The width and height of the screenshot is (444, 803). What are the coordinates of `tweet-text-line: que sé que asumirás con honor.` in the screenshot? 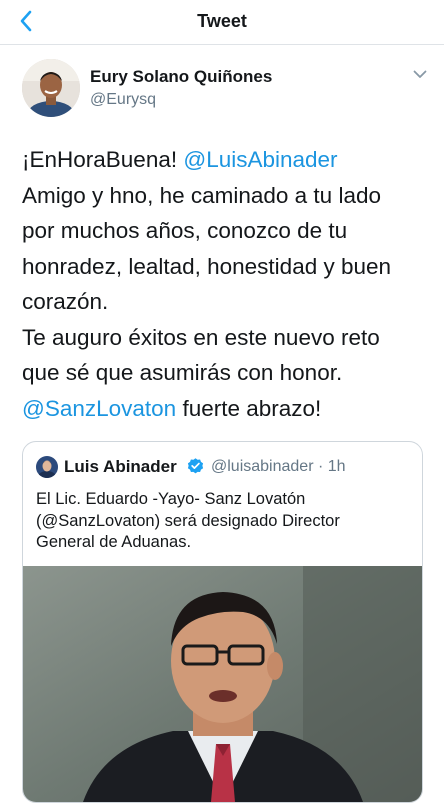 It's located at (227, 373).